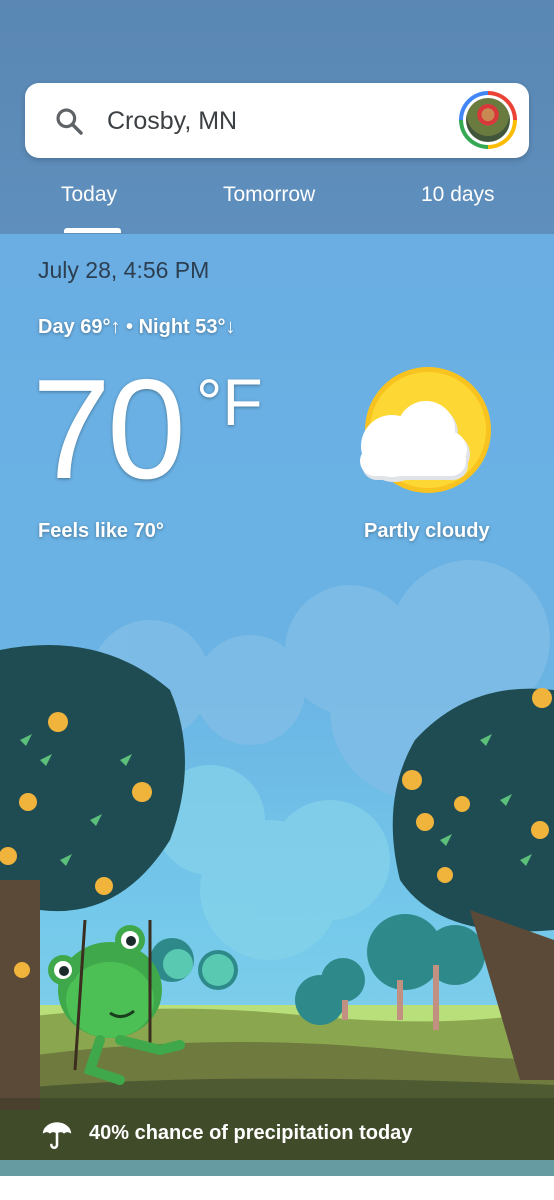  I want to click on search-location: Crosby, MN, so click(172, 121).